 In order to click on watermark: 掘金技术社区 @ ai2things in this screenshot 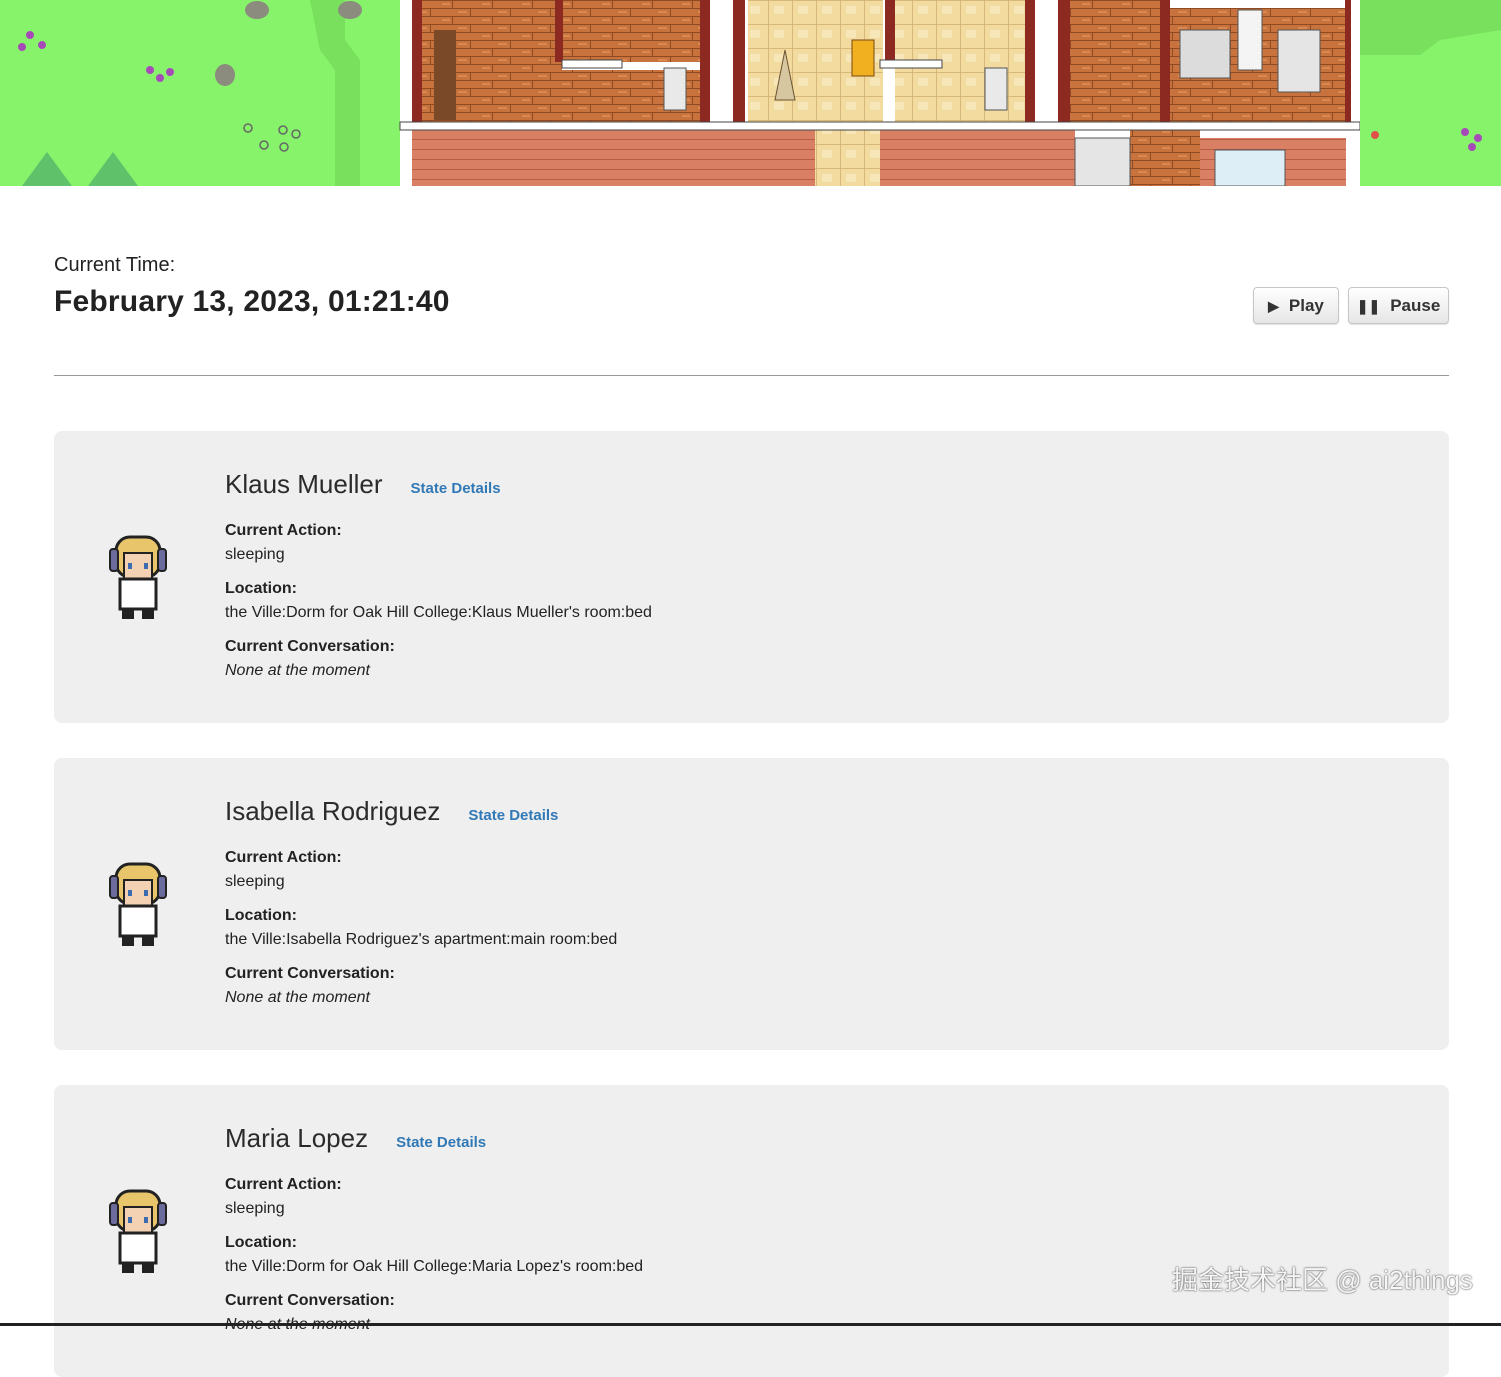, I will do `click(1322, 1280)`.